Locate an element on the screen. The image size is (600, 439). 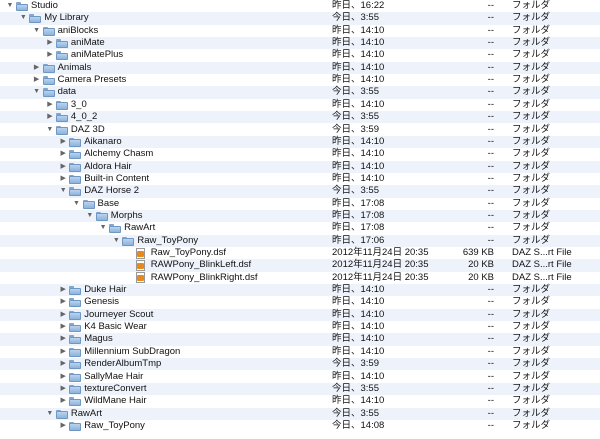
item-name: RAWPony_BlinkRight.dsf is located at coordinates (204, 277).